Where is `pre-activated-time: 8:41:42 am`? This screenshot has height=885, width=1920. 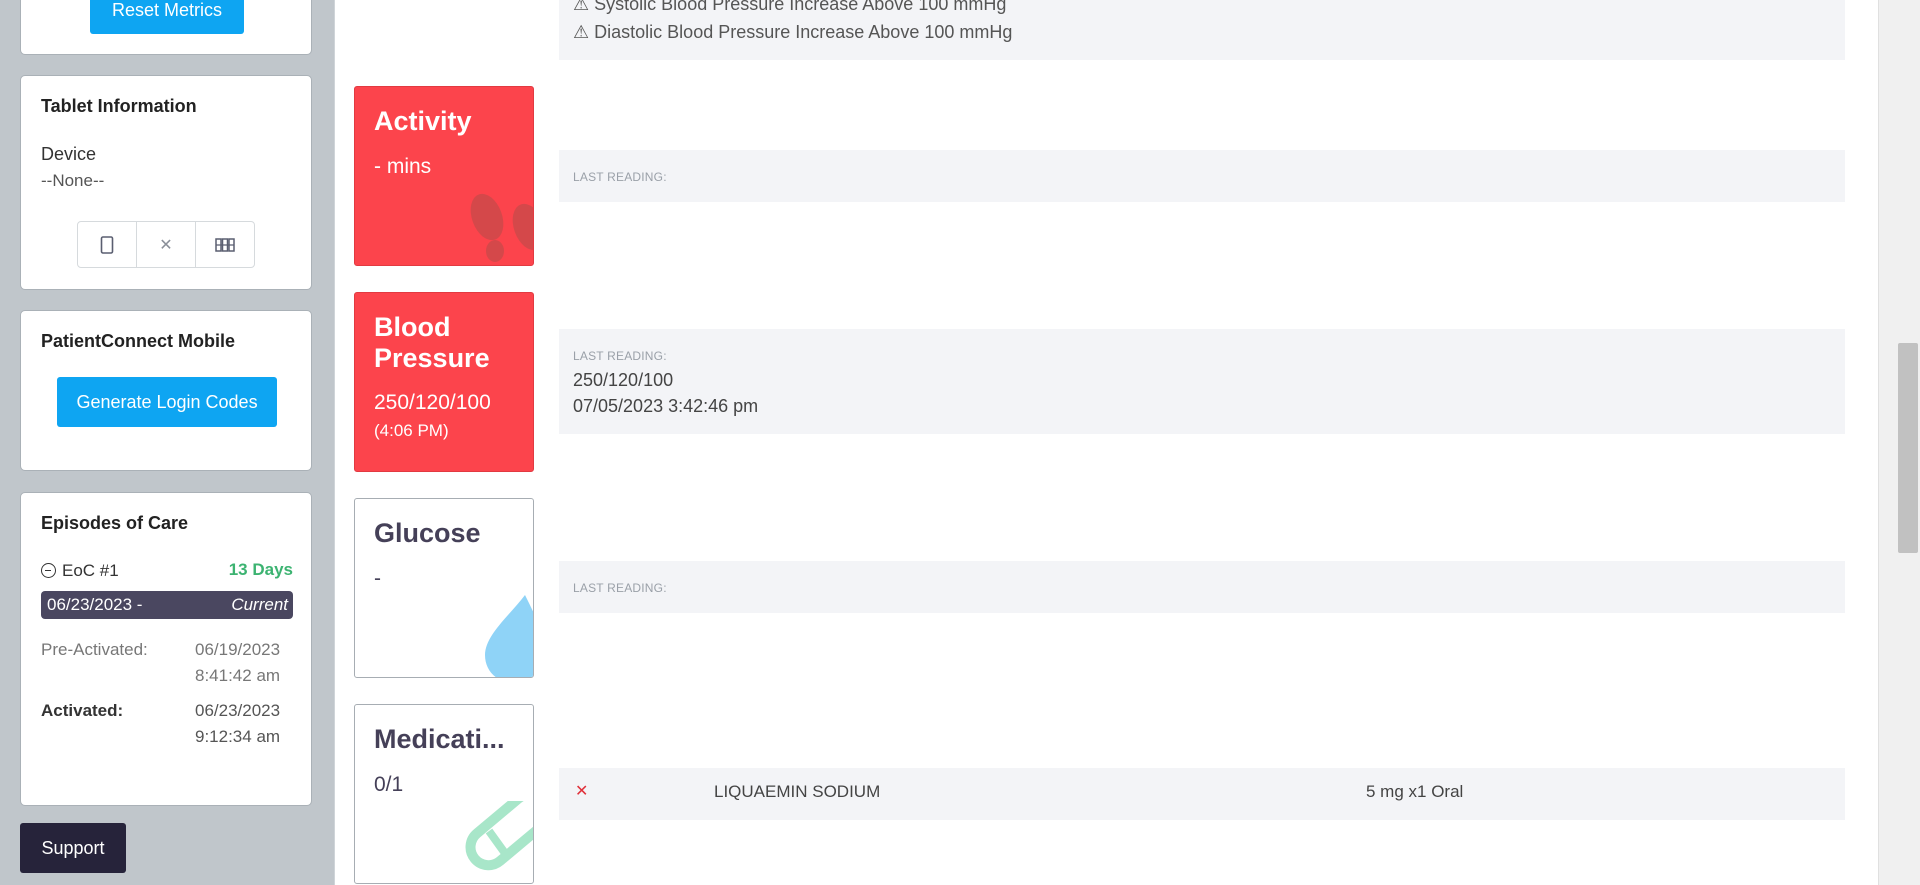 pre-activated-time: 8:41:42 am is located at coordinates (238, 675).